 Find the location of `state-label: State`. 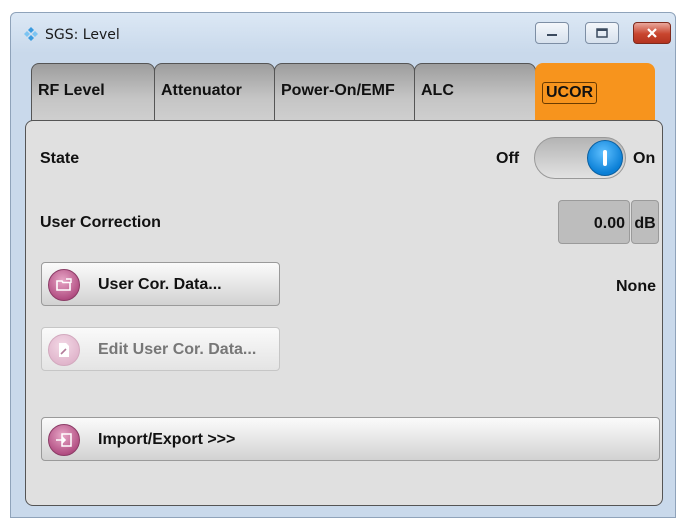

state-label: State is located at coordinates (60, 158).